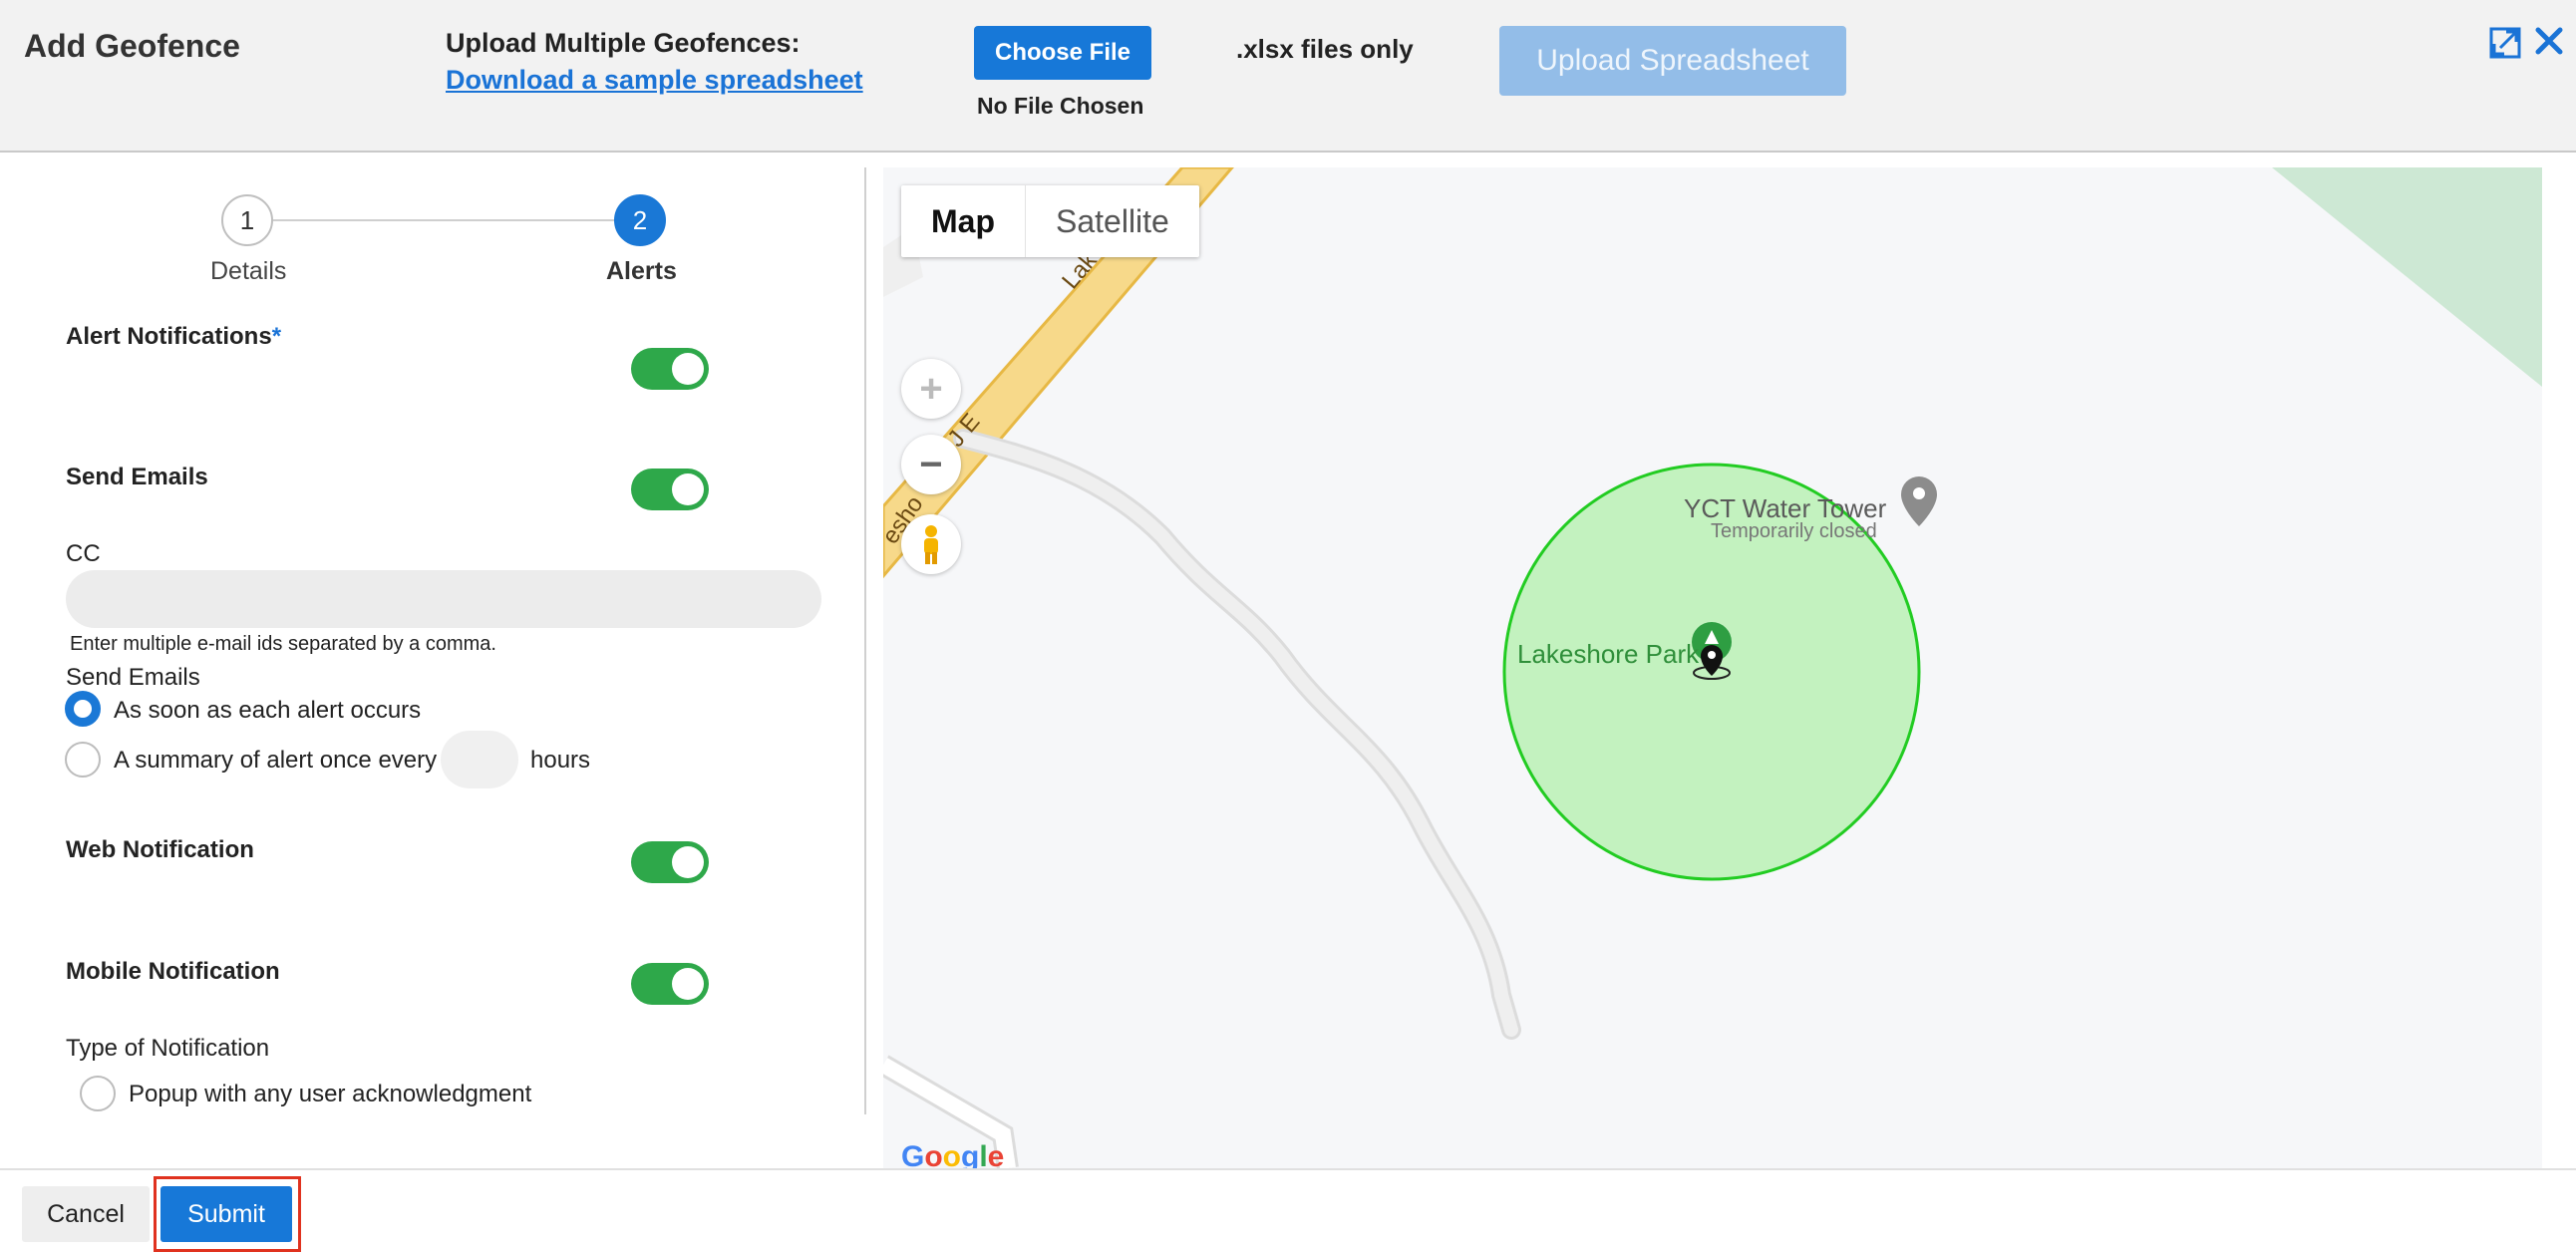 Image resolution: width=2576 pixels, height=1252 pixels. I want to click on step-2-indicator: 2, so click(640, 220).